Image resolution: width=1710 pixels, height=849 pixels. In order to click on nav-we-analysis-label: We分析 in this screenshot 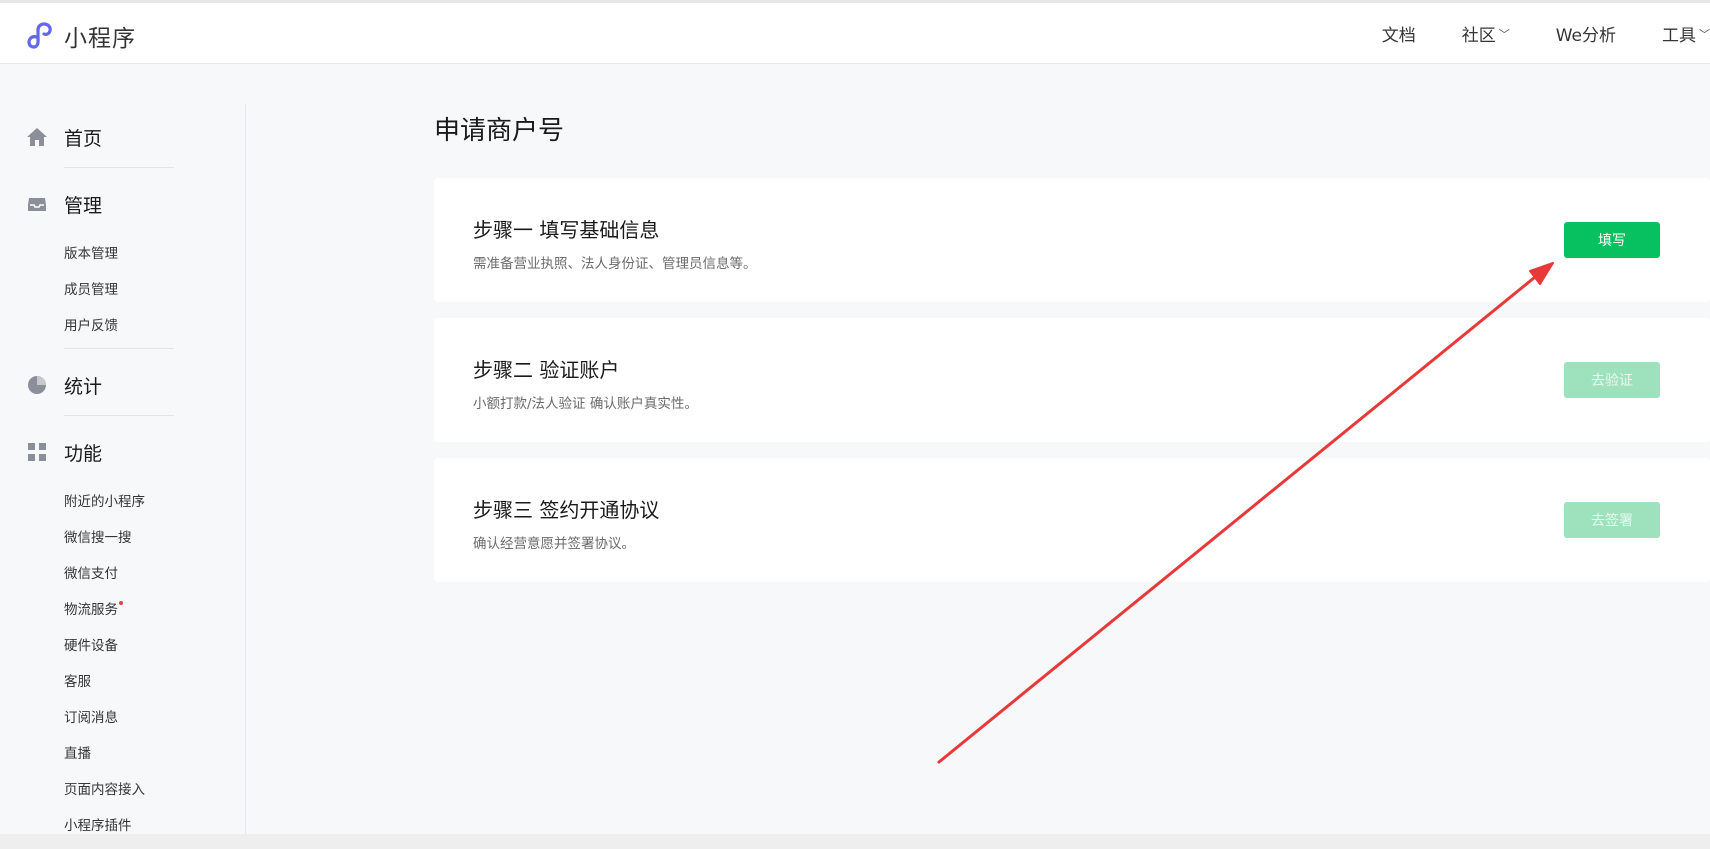, I will do `click(1585, 36)`.